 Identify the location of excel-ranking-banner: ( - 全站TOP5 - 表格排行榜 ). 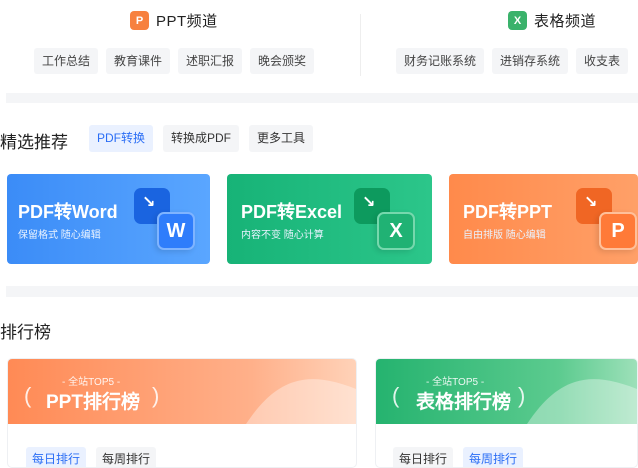
(506, 391).